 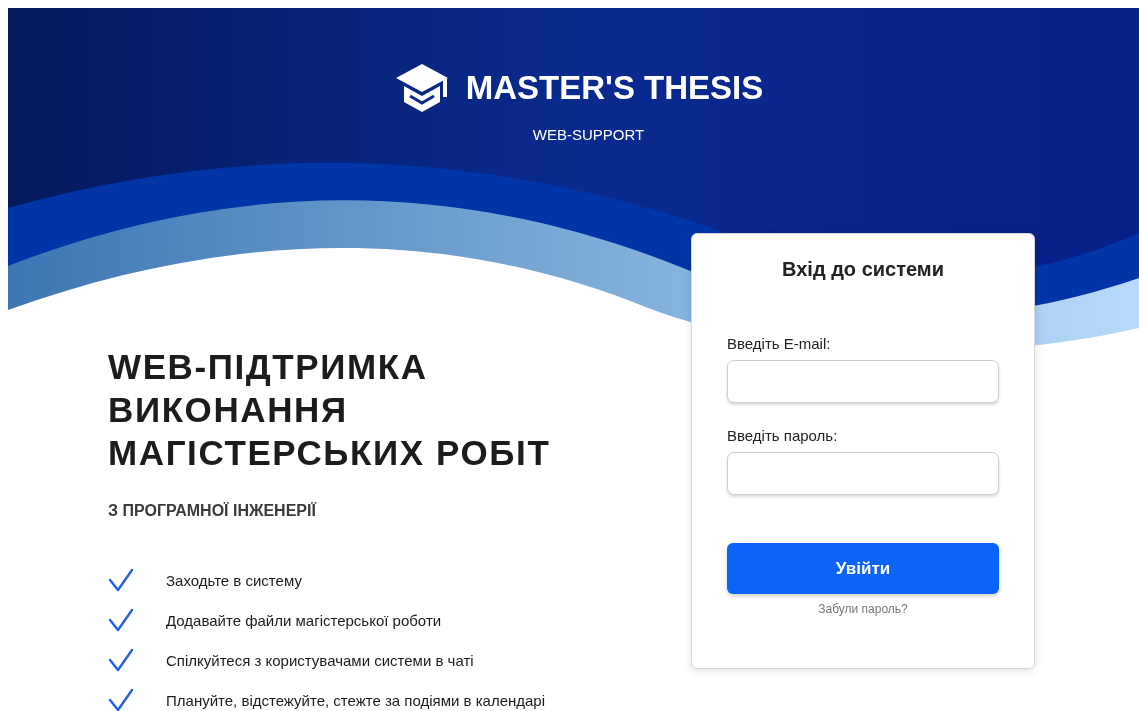 What do you see at coordinates (304, 620) in the screenshot?
I see `feature-text: Додавайте файли магістерської роботи` at bounding box center [304, 620].